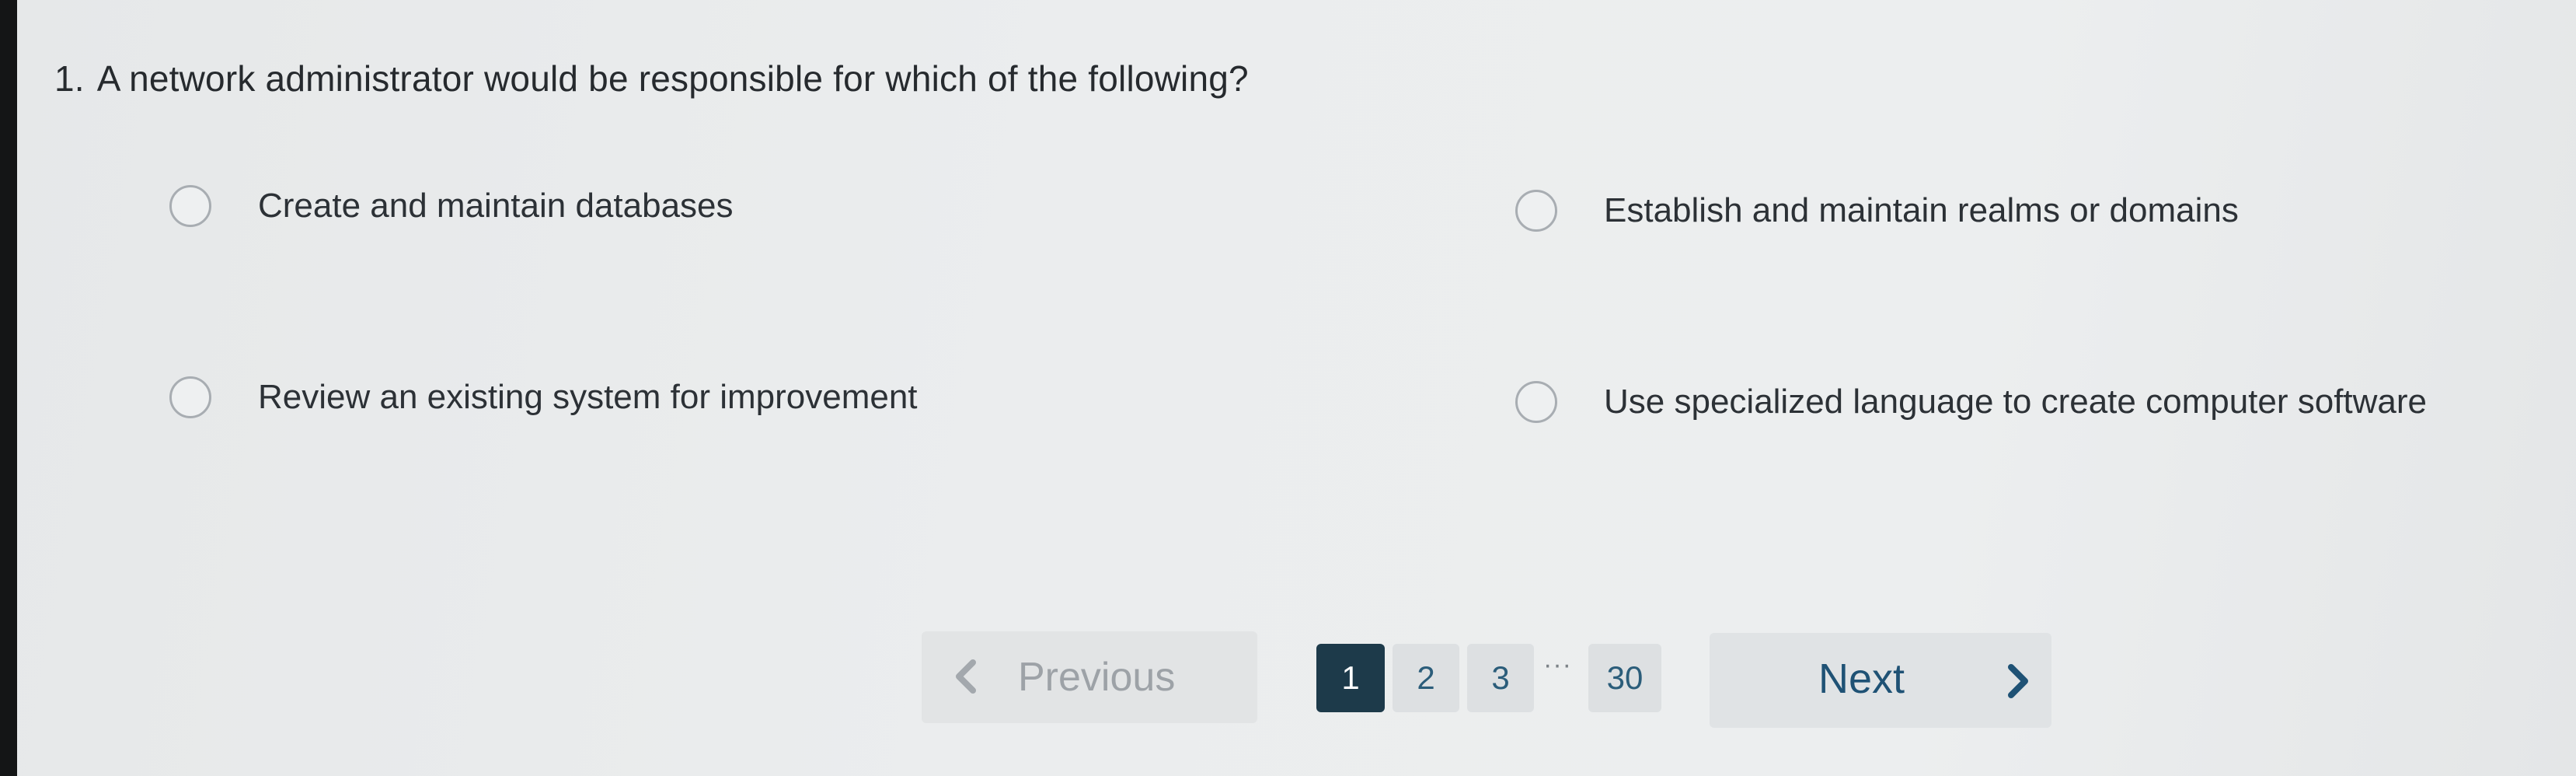  I want to click on answer-option-b: Establish and maintain realms or domains, so click(1877, 211).